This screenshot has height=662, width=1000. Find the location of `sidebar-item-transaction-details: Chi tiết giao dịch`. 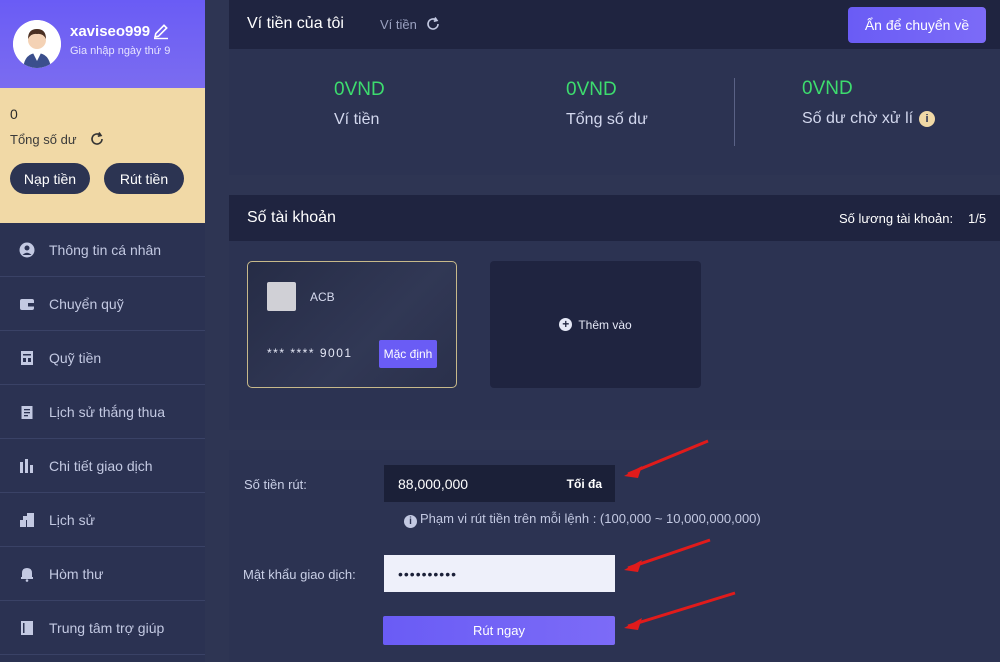

sidebar-item-transaction-details: Chi tiết giao dịch is located at coordinates (102, 466).